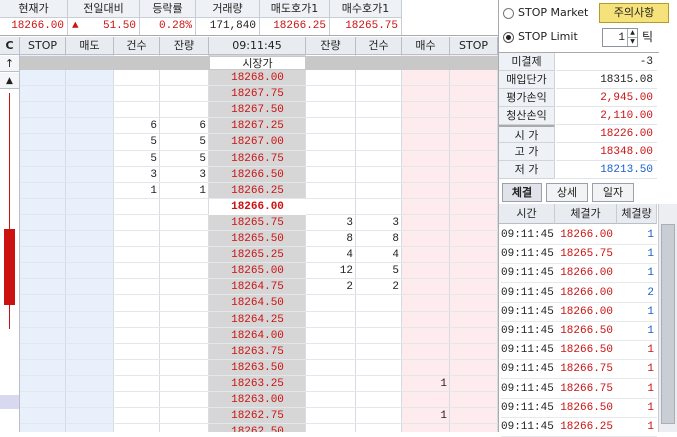  I want to click on price-cell: 18263.00, so click(257, 400).